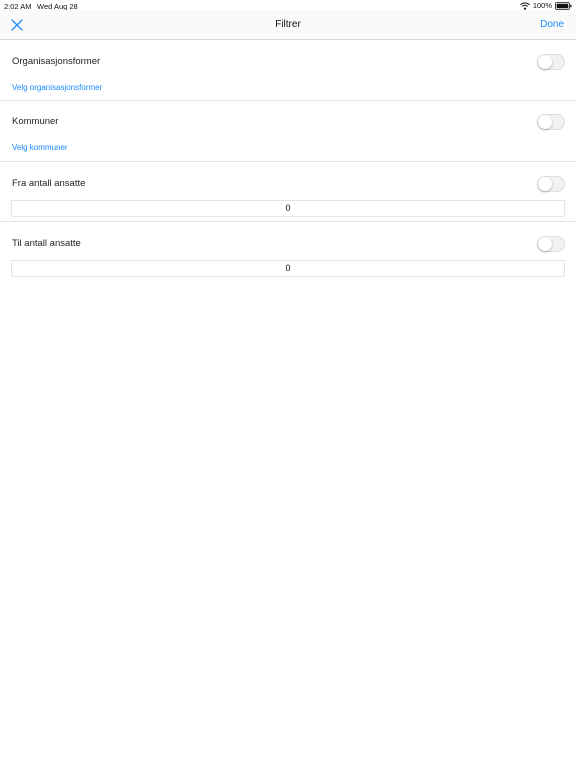 This screenshot has width=576, height=768. What do you see at coordinates (288, 208) in the screenshot?
I see `from-employees-input: 0` at bounding box center [288, 208].